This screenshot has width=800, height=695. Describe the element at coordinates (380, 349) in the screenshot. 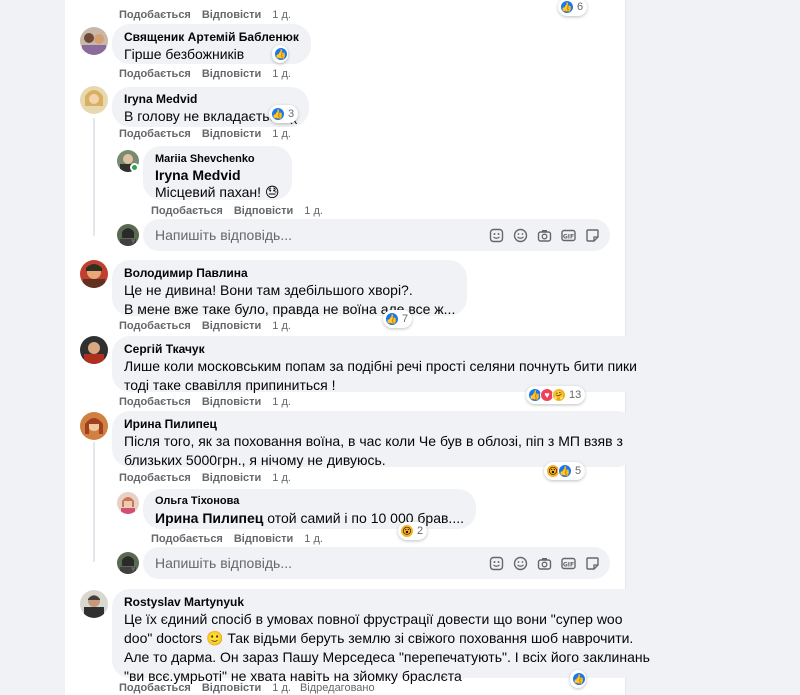

I see `comment-author: Сергій Ткачук` at that location.